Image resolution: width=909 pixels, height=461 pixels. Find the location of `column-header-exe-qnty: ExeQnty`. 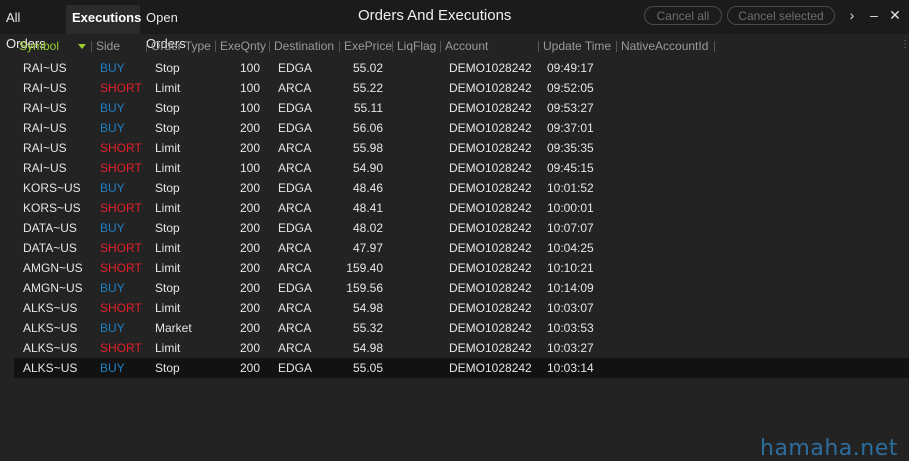

column-header-exe-qnty: ExeQnty is located at coordinates (243, 46).